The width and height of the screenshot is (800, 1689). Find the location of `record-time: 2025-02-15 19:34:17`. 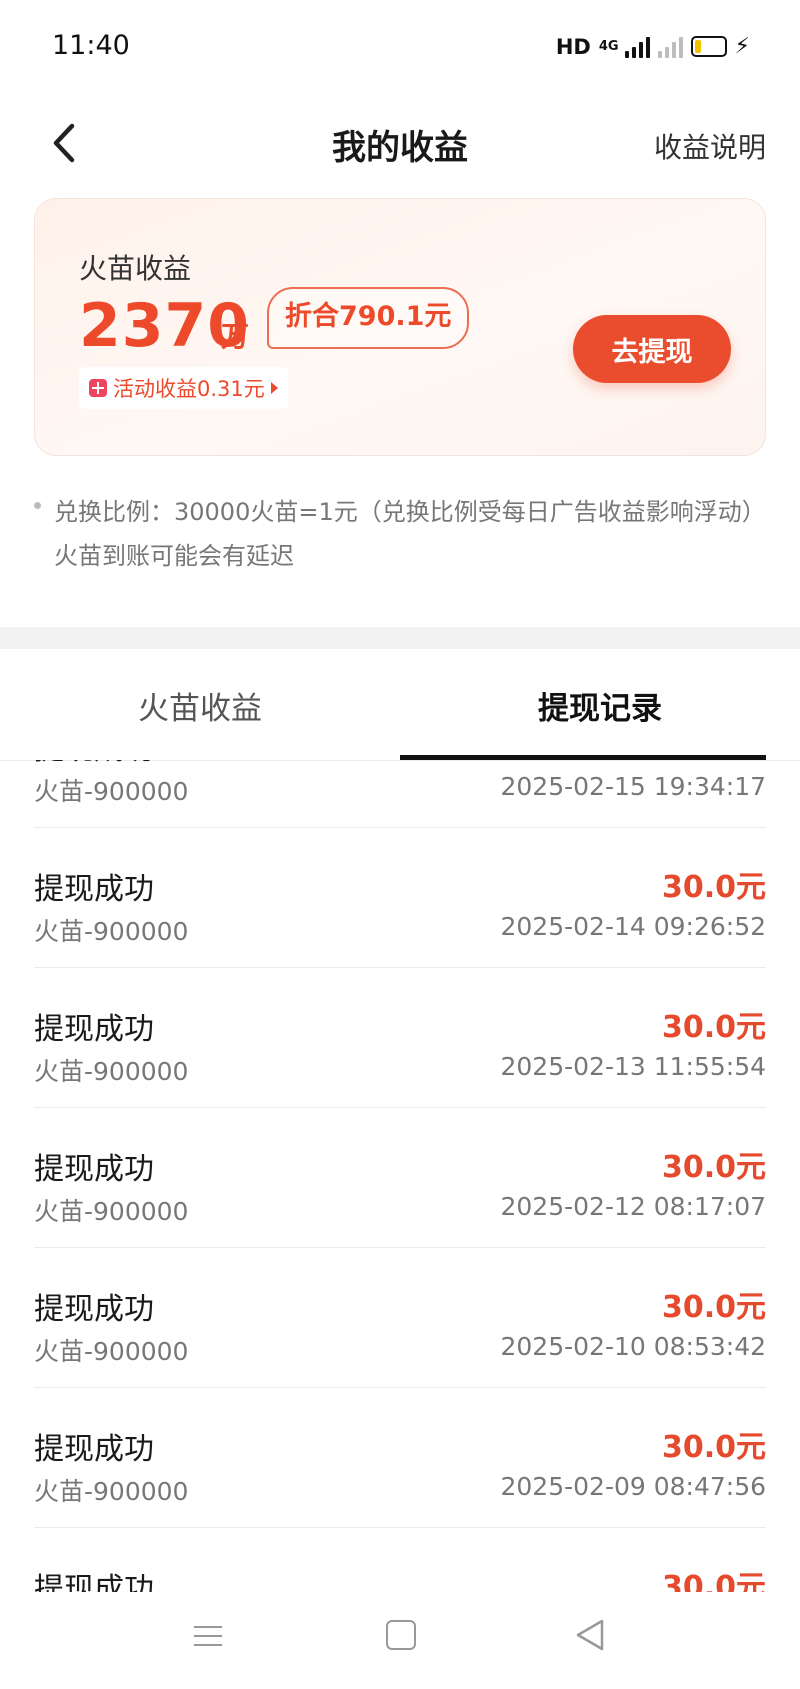

record-time: 2025-02-15 19:34:17 is located at coordinates (633, 786).